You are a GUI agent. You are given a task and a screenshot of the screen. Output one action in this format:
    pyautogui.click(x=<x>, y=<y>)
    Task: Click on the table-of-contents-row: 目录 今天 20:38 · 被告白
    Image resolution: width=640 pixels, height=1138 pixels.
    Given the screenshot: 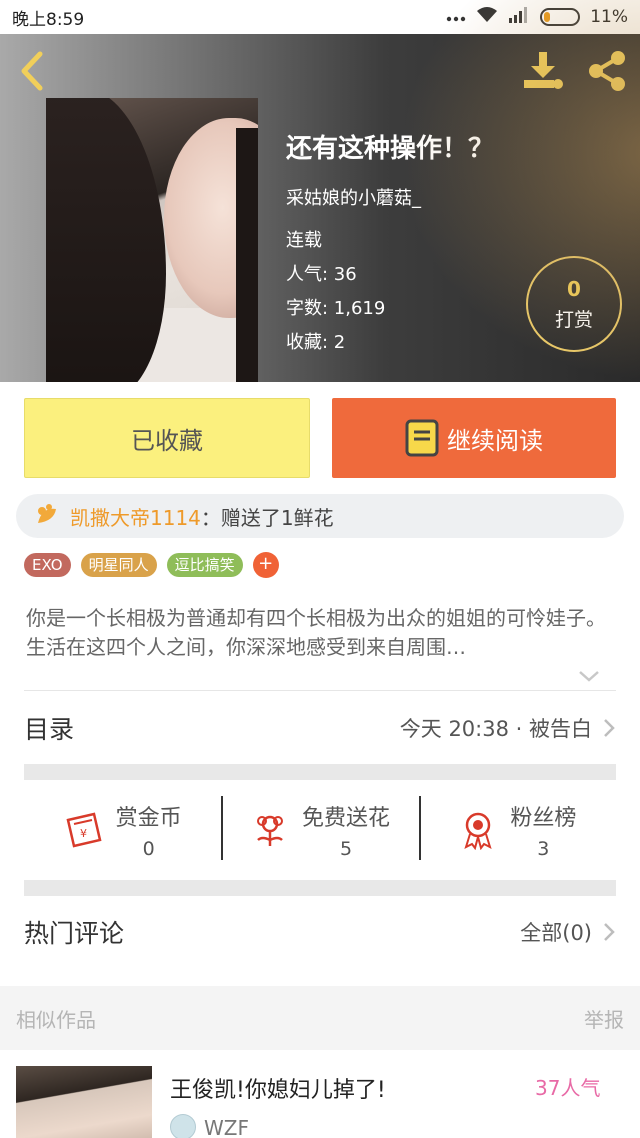 What is the action you would take?
    pyautogui.click(x=320, y=728)
    